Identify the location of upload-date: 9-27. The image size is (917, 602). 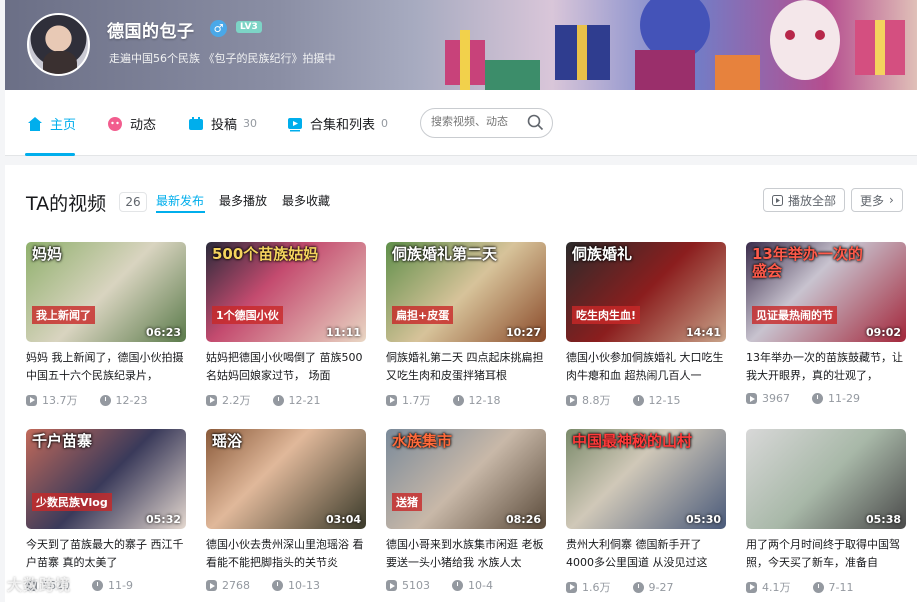
(661, 587).